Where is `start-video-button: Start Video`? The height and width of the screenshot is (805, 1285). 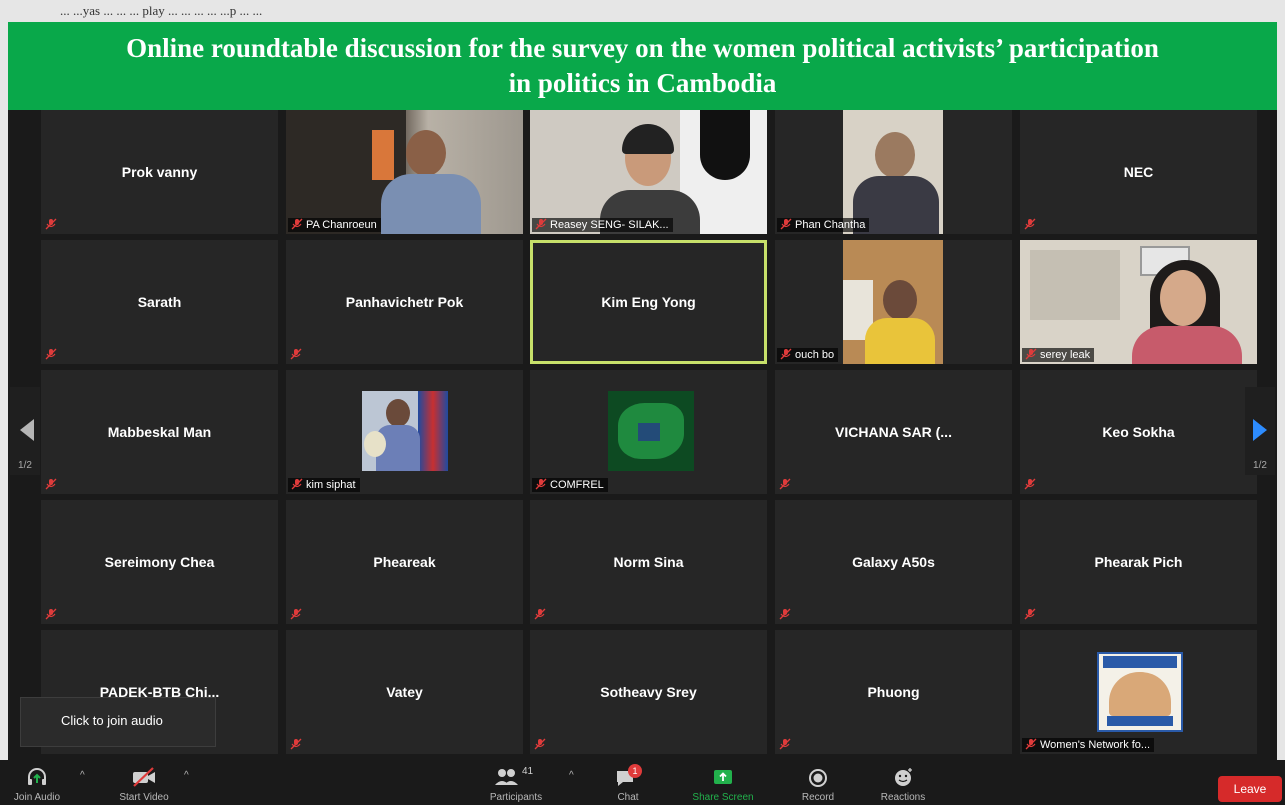 start-video-button: Start Video is located at coordinates (144, 783).